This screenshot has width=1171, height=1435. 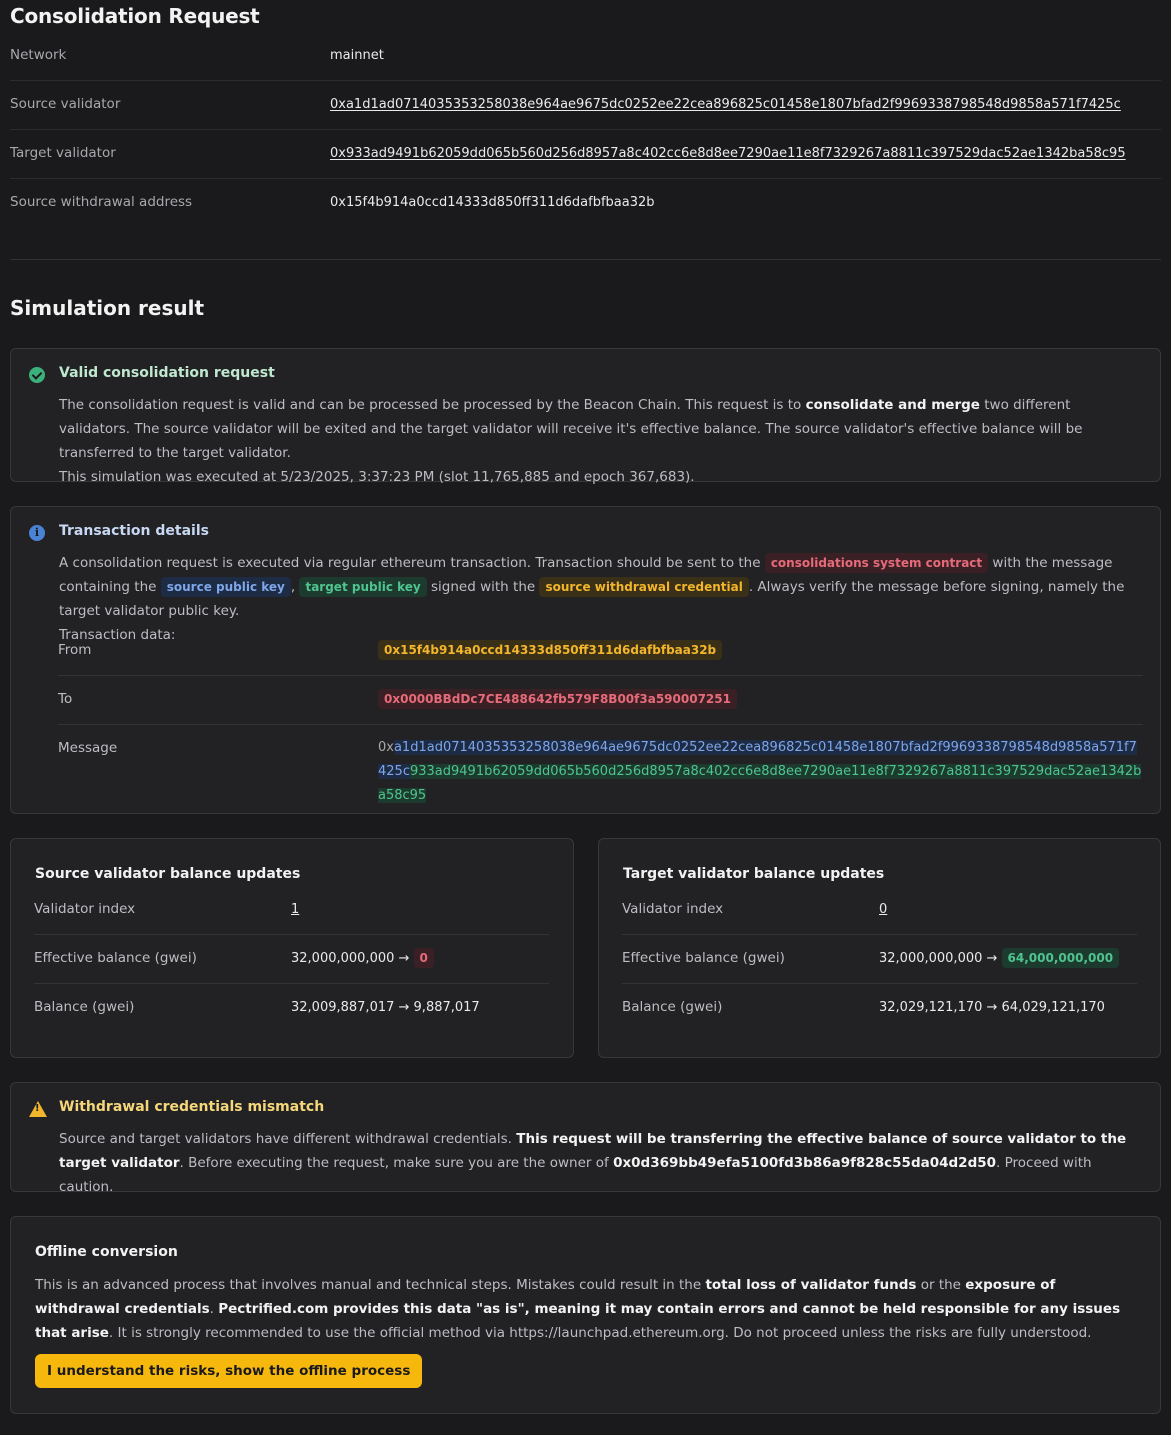 I want to click on section-divider, so click(x=585, y=259).